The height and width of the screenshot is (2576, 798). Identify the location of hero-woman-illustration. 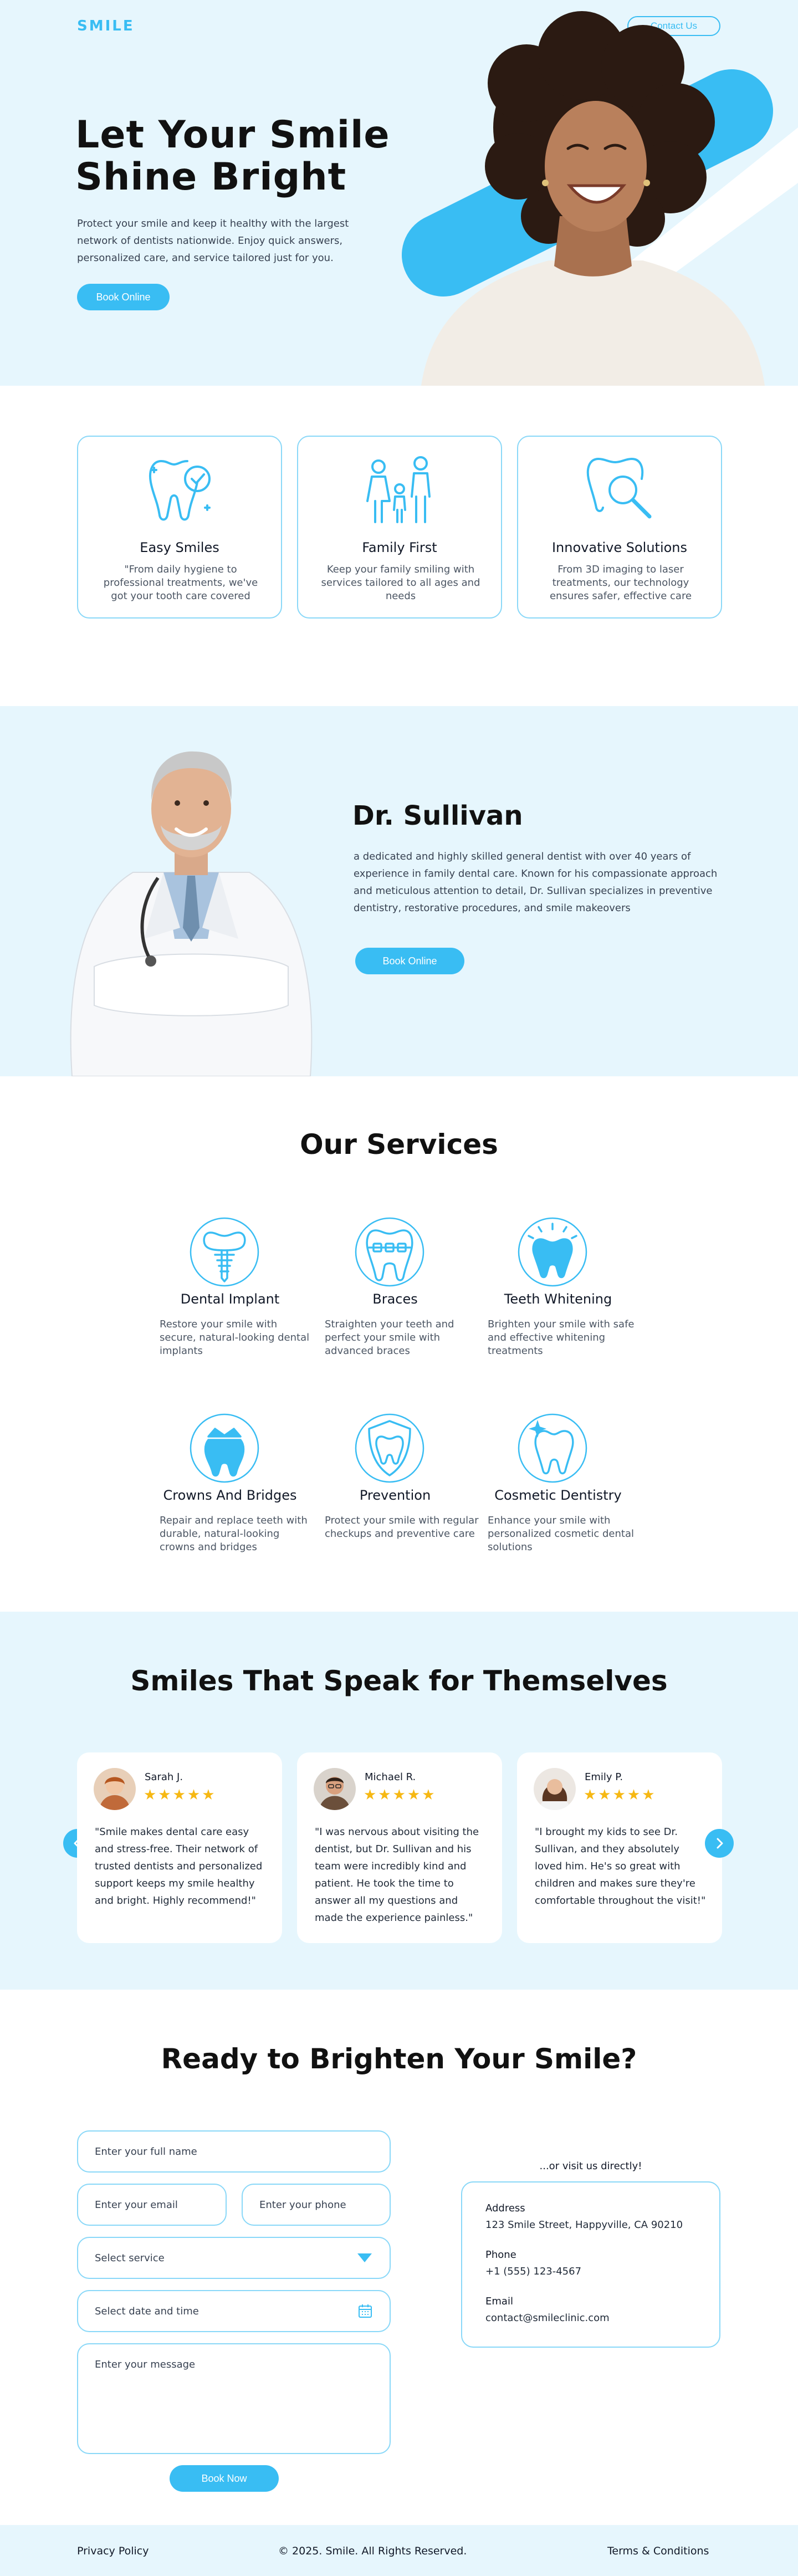
(600, 198).